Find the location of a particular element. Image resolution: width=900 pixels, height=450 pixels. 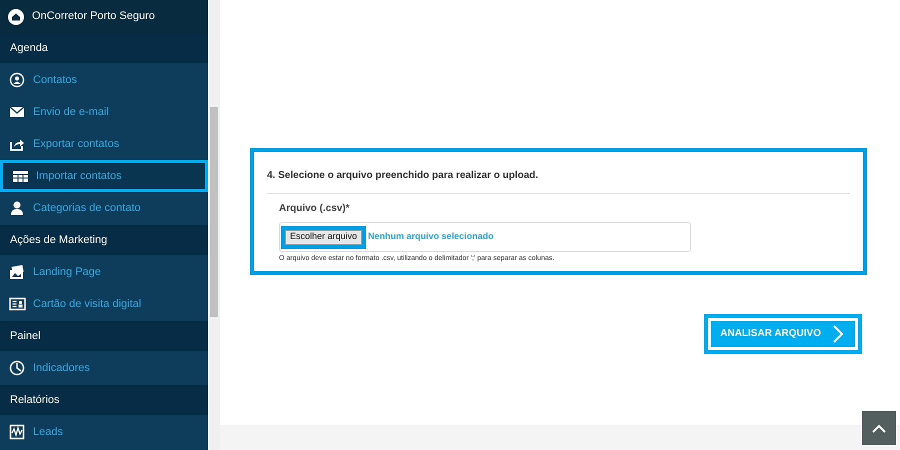

back-to-top-button is located at coordinates (879, 428).